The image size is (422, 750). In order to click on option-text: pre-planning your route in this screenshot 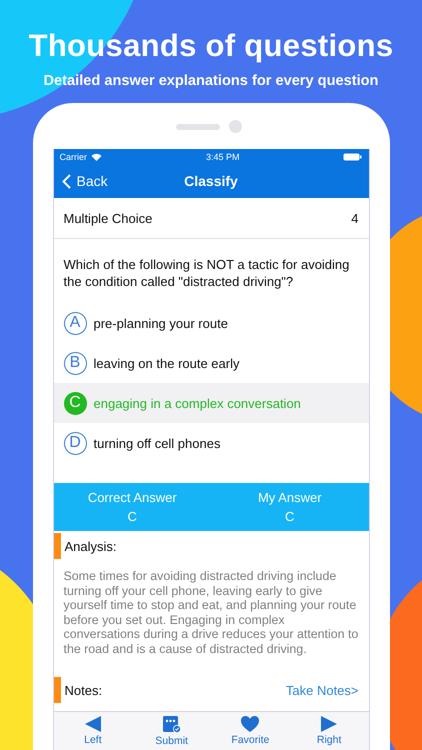, I will do `click(161, 323)`.